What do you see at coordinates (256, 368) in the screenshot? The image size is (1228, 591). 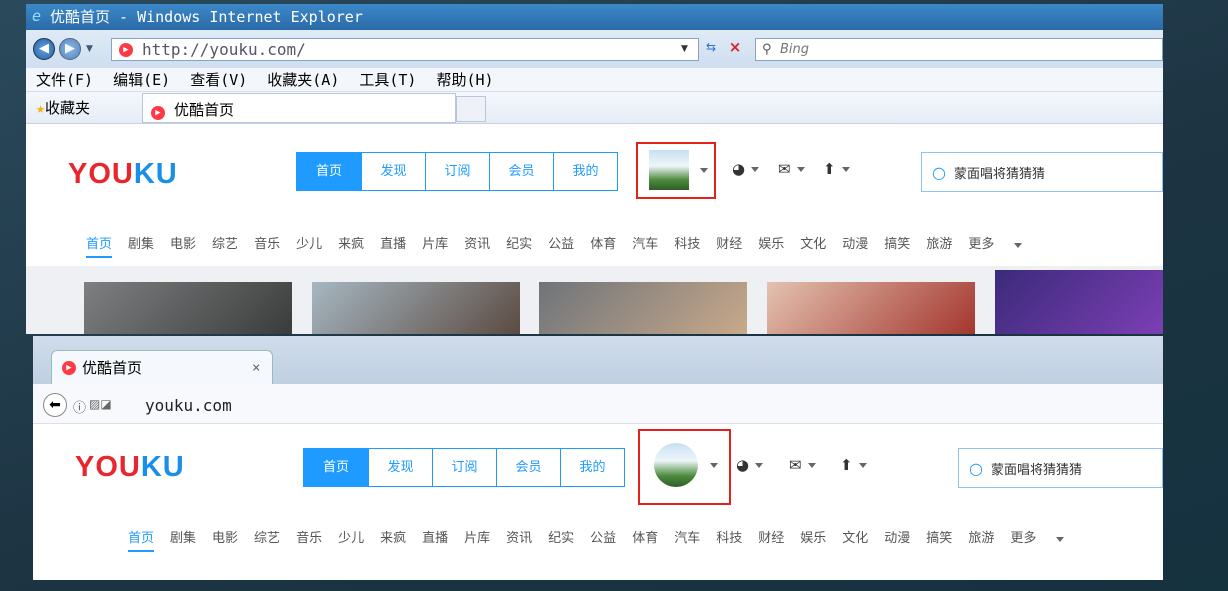 I see `close-icon: ×` at bounding box center [256, 368].